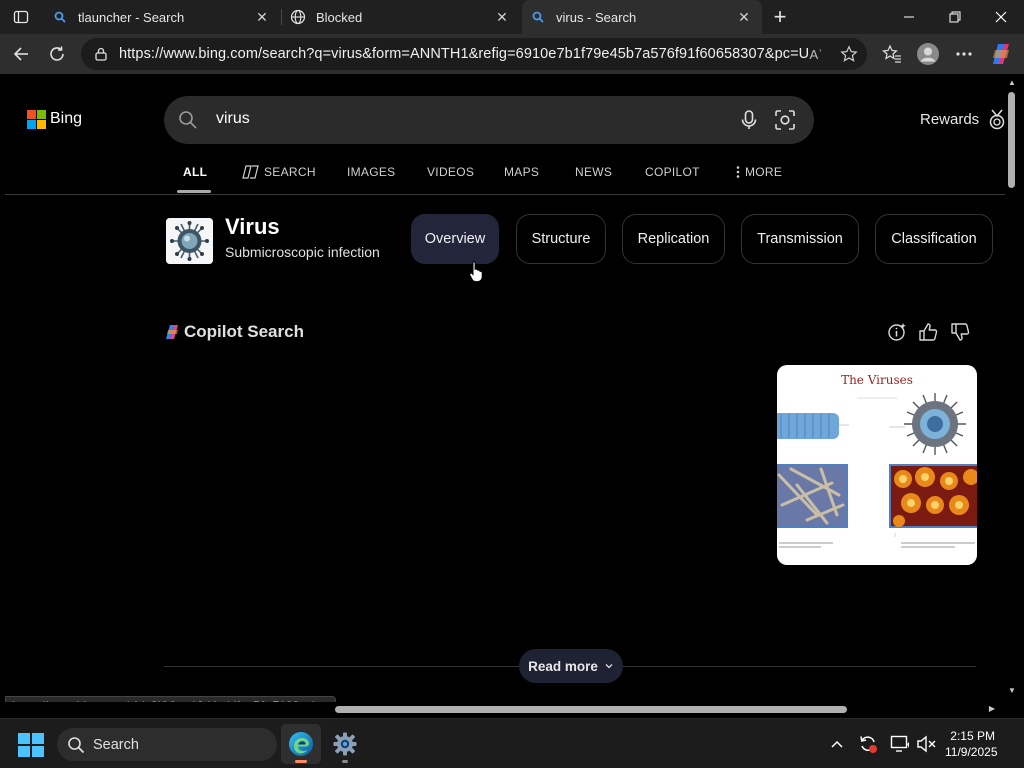 Image resolution: width=1024 pixels, height=768 pixels. I want to click on entity-title: Virus, so click(252, 227).